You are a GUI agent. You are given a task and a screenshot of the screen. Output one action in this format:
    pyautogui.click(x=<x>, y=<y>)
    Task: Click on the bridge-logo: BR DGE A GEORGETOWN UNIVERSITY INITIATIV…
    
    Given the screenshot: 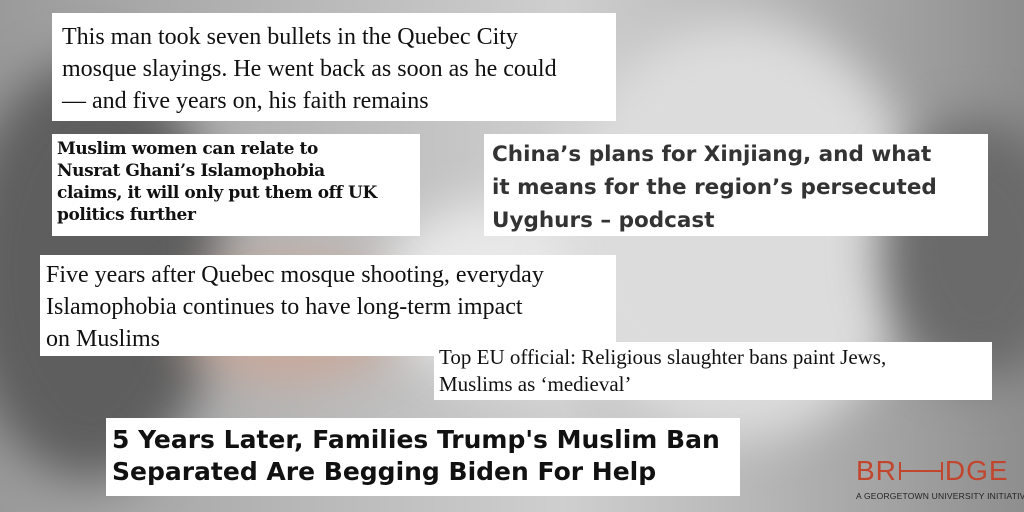 What is the action you would take?
    pyautogui.click(x=940, y=481)
    